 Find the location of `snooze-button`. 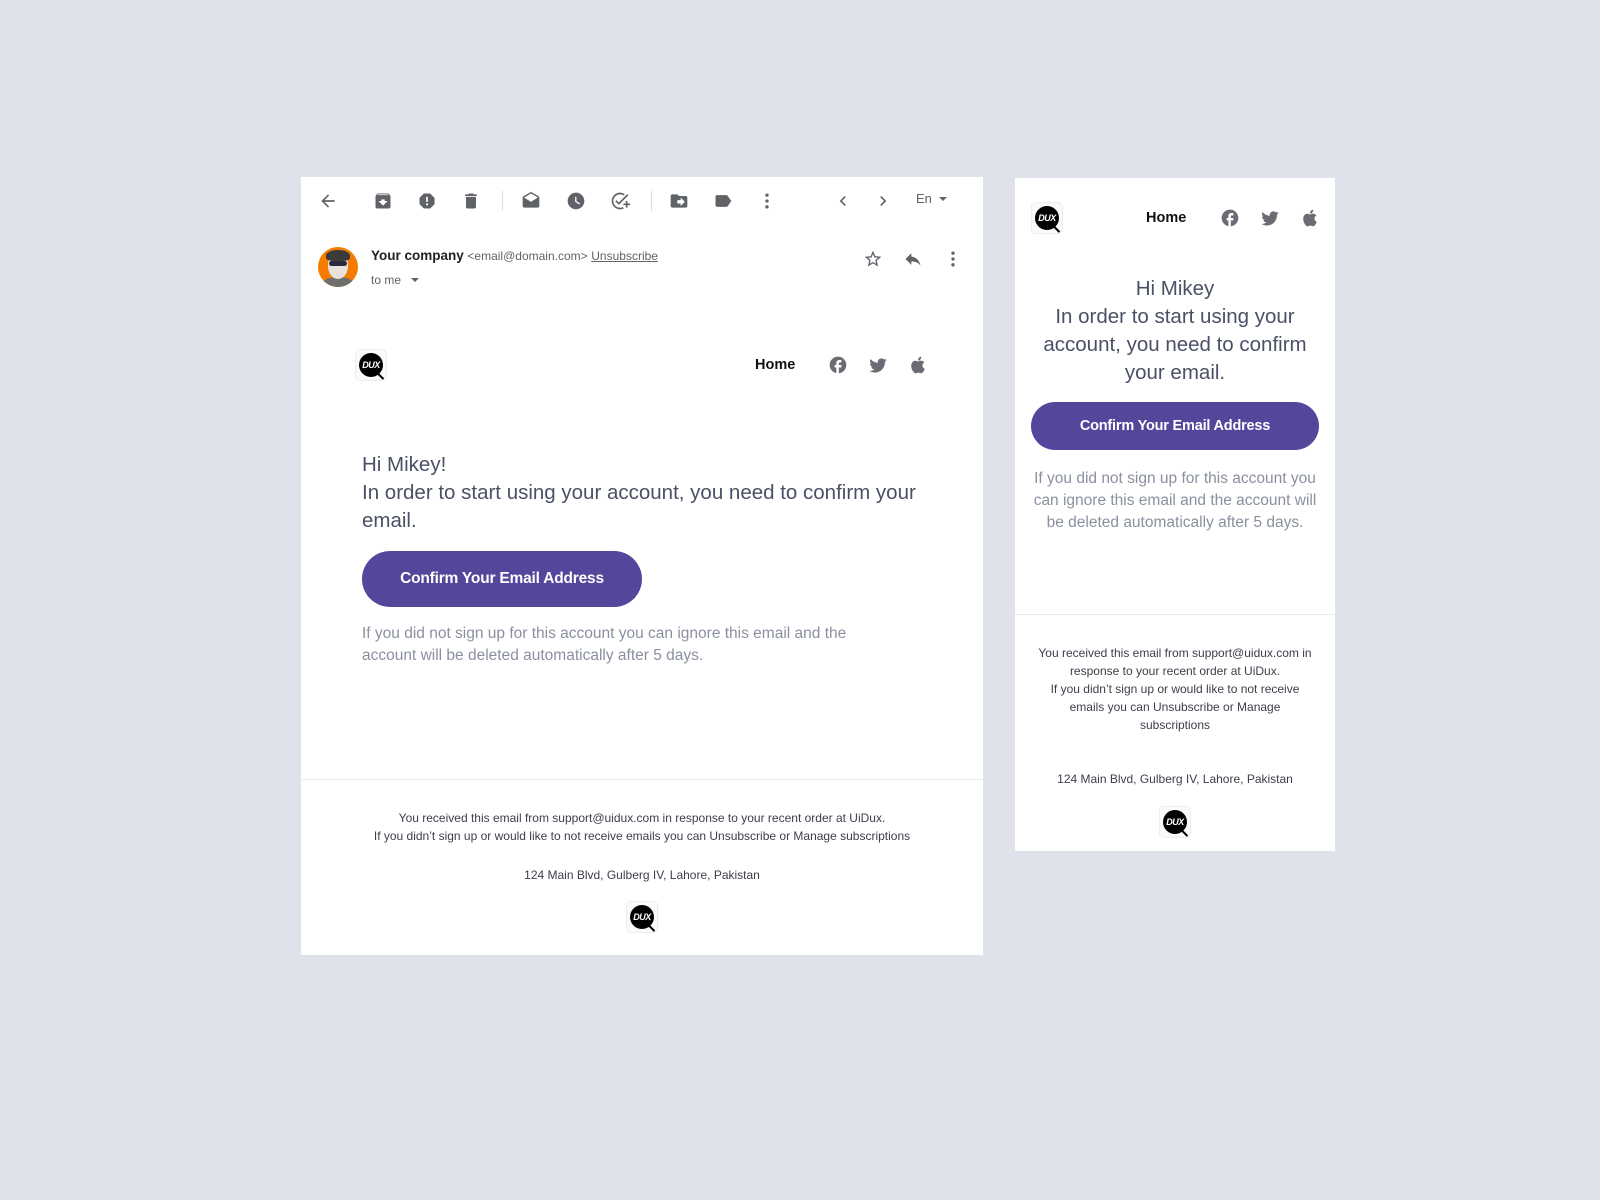

snooze-button is located at coordinates (576, 201).